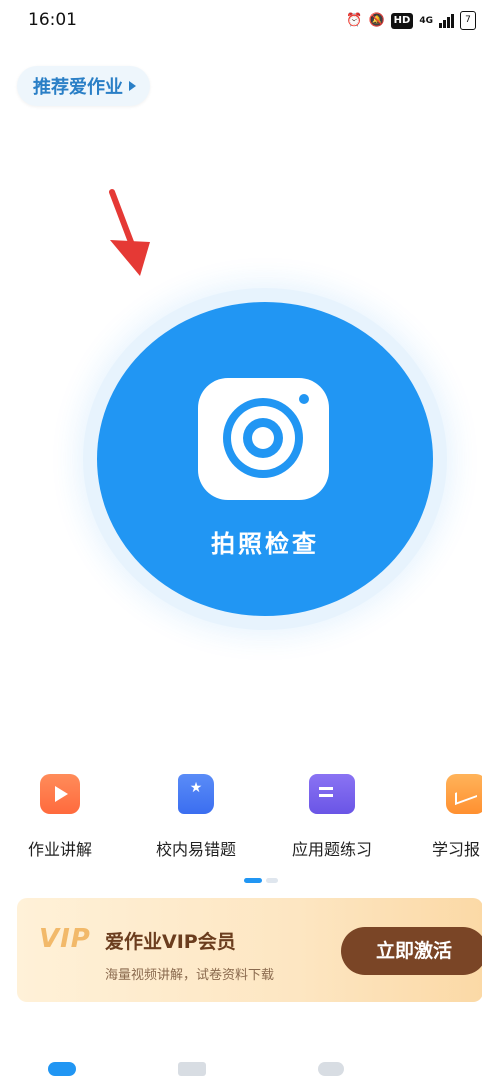 This screenshot has width=482, height=1076. What do you see at coordinates (196, 815) in the screenshot?
I see `feature-school-mistakes: 校内易错题` at bounding box center [196, 815].